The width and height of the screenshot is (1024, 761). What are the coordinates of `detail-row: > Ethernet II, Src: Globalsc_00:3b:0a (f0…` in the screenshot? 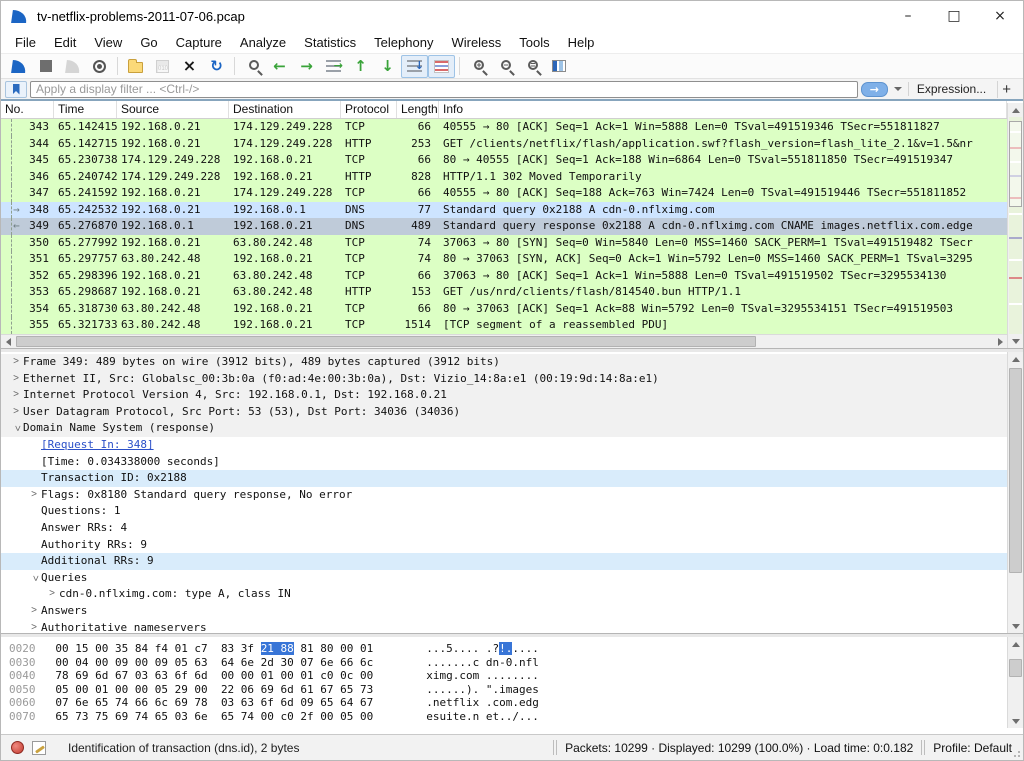 It's located at (504, 379).